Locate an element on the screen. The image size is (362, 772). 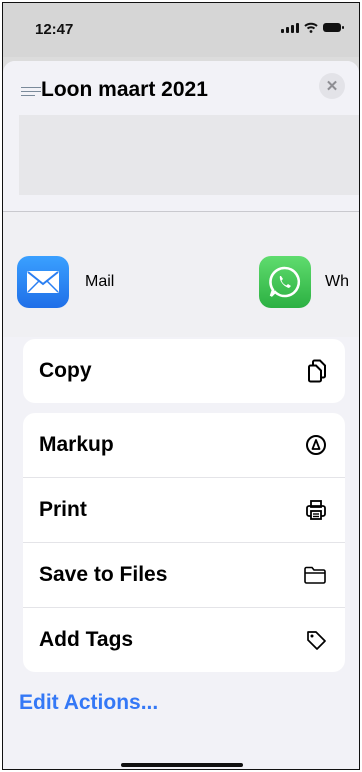
action-label: Print is located at coordinates (63, 509).